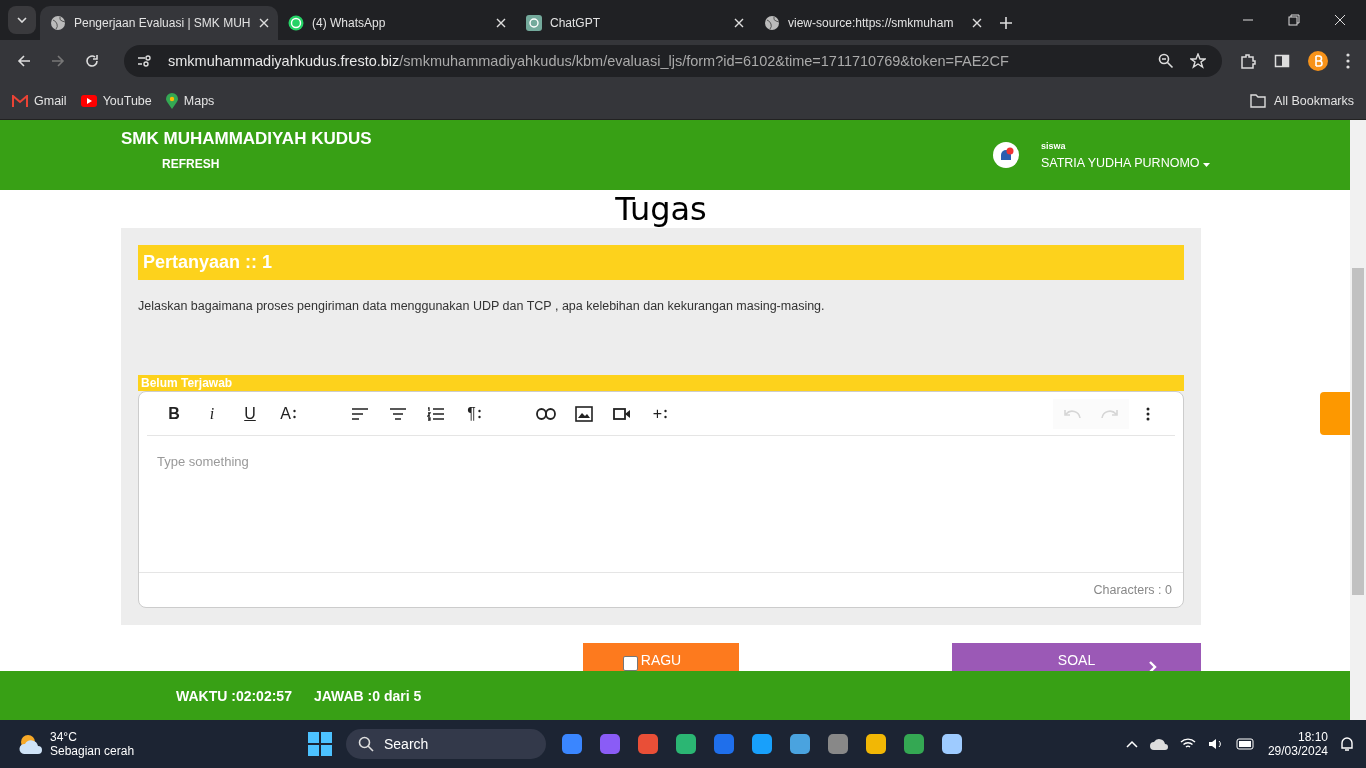 The width and height of the screenshot is (1366, 768). I want to click on browser-tab: ChatGPT, so click(635, 23).